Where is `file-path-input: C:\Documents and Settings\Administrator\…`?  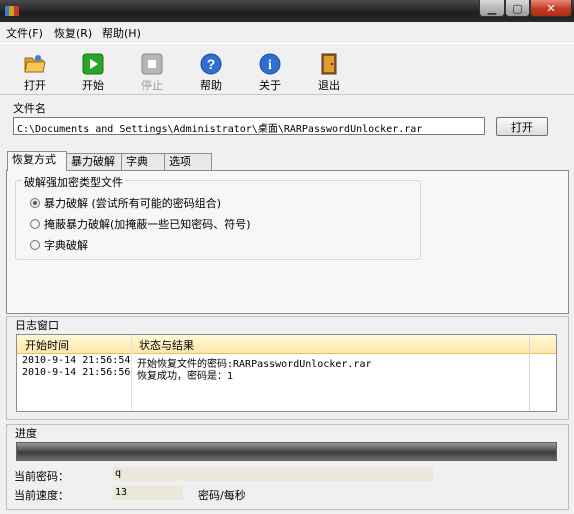 file-path-input: C:\Documents and Settings\Administrator\… is located at coordinates (249, 126).